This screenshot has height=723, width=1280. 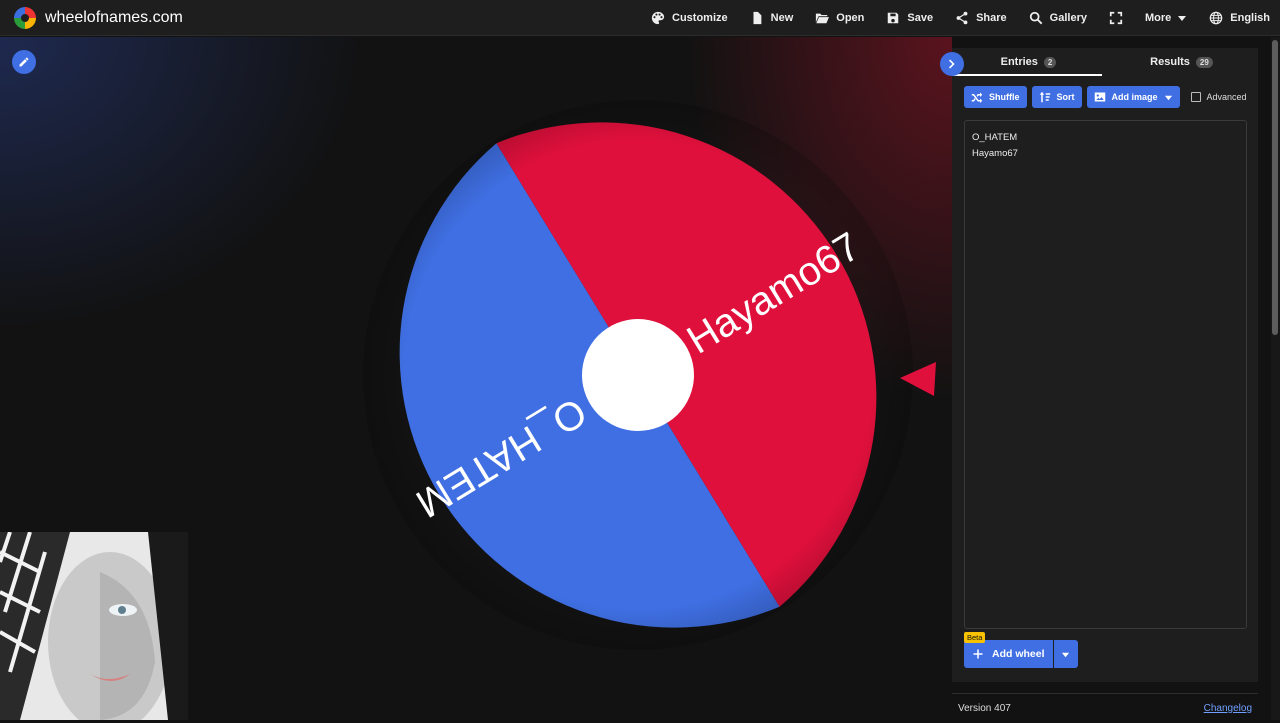 I want to click on shuffle-label: Shuffle, so click(x=1004, y=97).